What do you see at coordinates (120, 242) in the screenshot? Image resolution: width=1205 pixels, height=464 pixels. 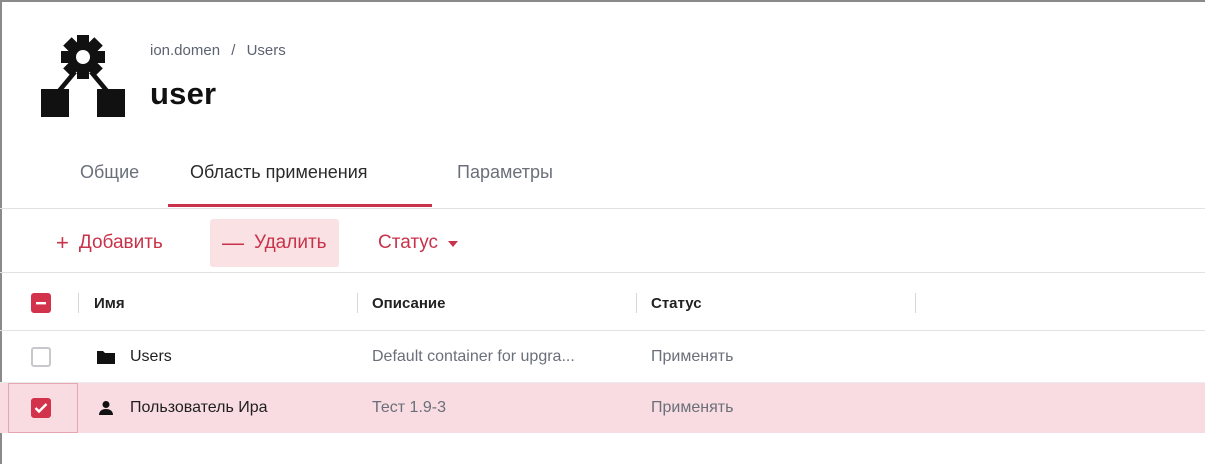 I see `add-button-label: Добавить` at bounding box center [120, 242].